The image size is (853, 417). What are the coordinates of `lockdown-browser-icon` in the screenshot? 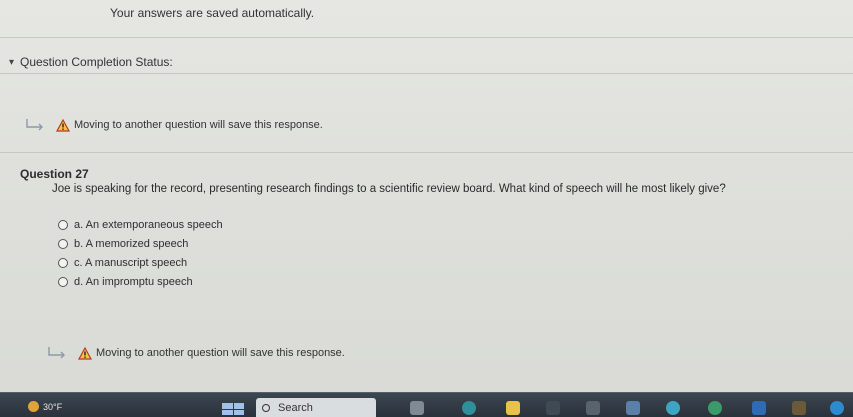 It's located at (759, 408).